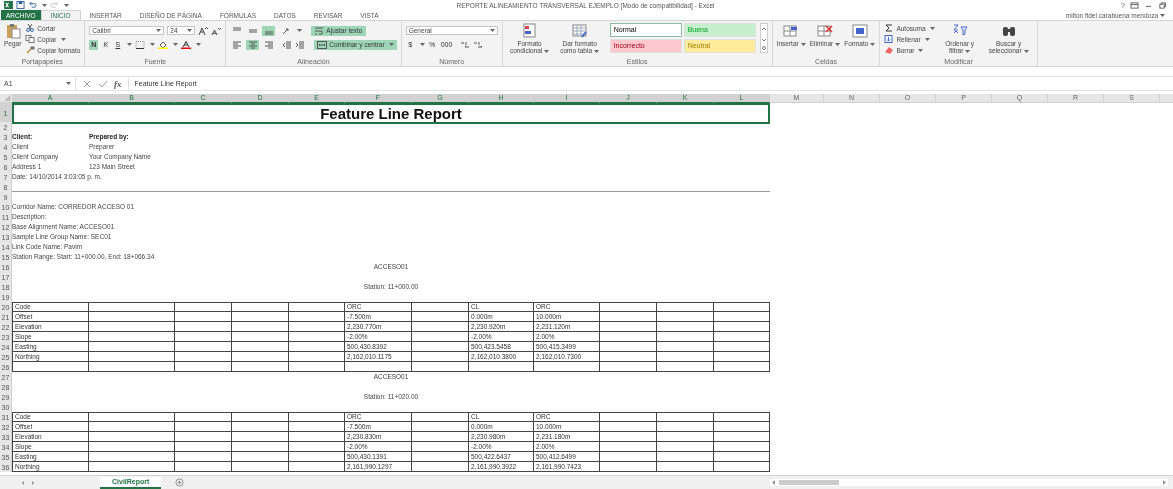 The width and height of the screenshot is (1173, 489). I want to click on excel-logo-icon, so click(8, 5).